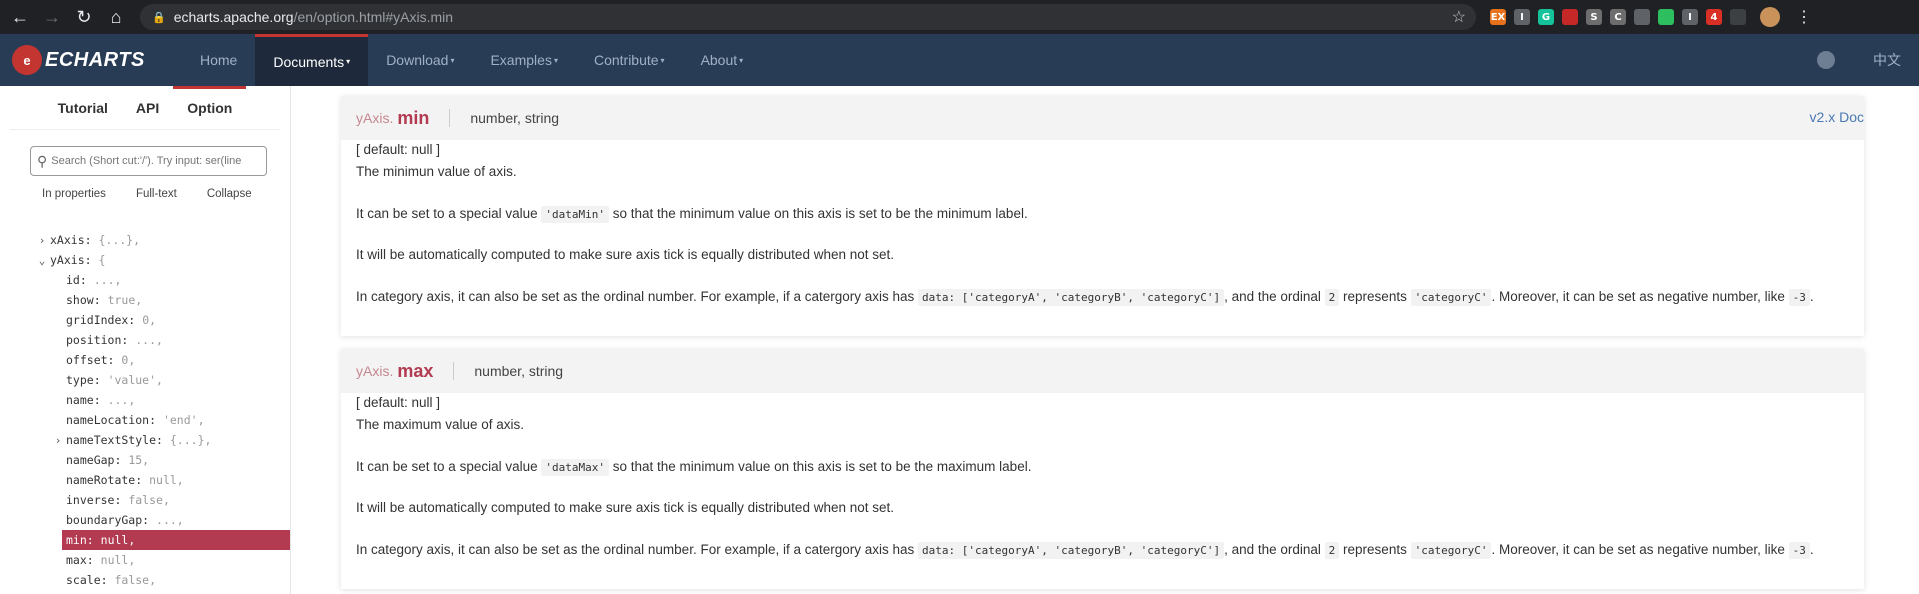 The height and width of the screenshot is (594, 1919). I want to click on tree-item: scale: false,, so click(145, 580).